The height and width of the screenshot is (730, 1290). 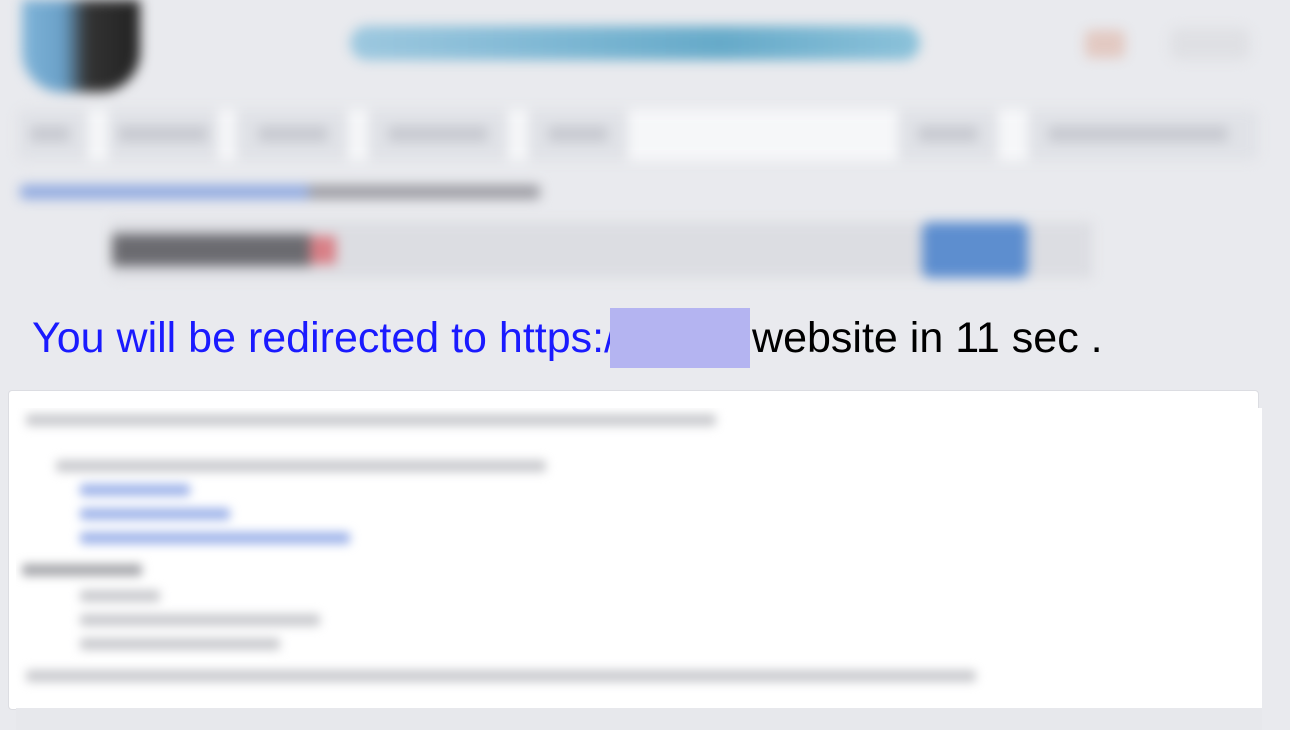 What do you see at coordinates (602, 250) in the screenshot?
I see `blurred-toolbar` at bounding box center [602, 250].